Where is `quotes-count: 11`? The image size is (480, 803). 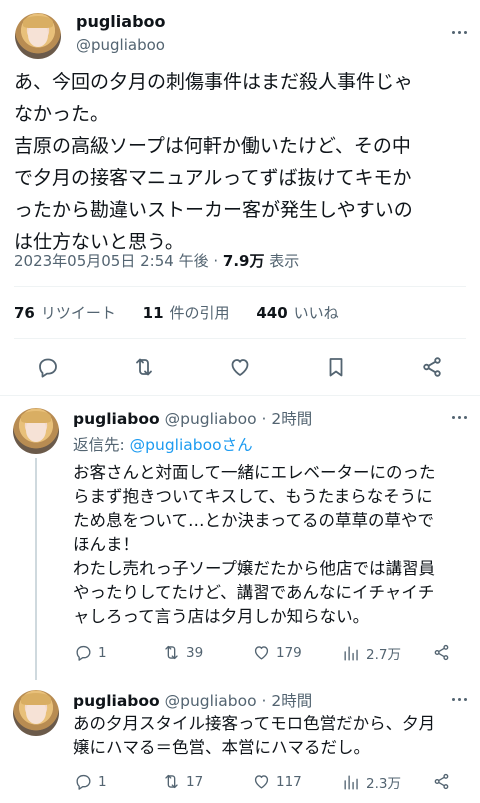 quotes-count: 11 is located at coordinates (153, 313).